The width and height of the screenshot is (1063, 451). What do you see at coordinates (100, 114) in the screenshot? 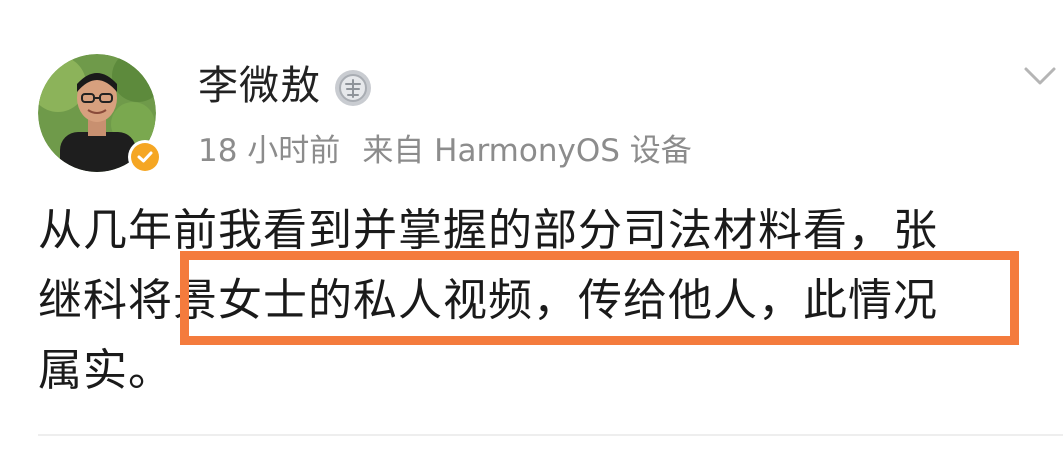
I see `avatar` at bounding box center [100, 114].